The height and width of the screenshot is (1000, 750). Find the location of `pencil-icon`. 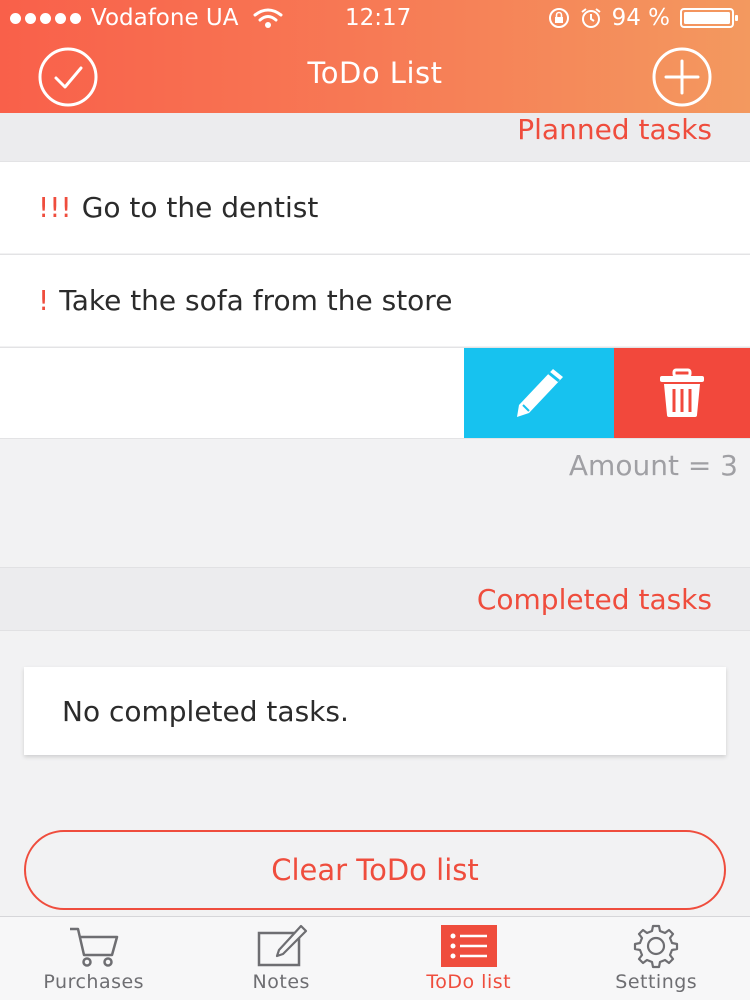

pencil-icon is located at coordinates (540, 393).